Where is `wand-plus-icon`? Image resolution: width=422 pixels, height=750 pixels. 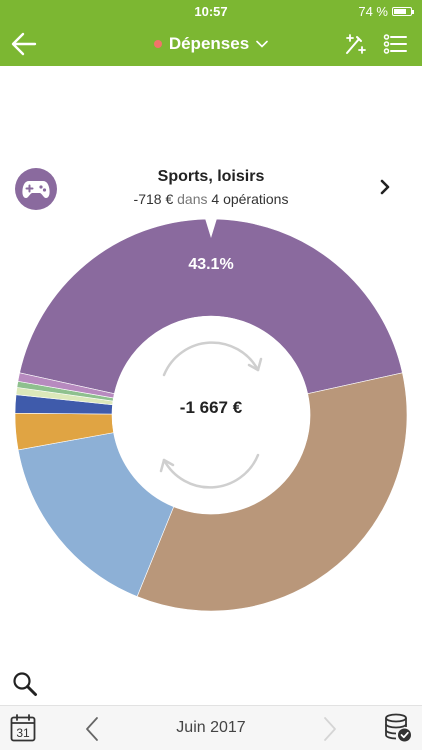
wand-plus-icon is located at coordinates (356, 44).